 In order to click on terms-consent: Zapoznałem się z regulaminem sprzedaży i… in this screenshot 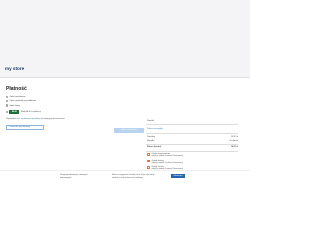, I will do `click(35, 119)`.